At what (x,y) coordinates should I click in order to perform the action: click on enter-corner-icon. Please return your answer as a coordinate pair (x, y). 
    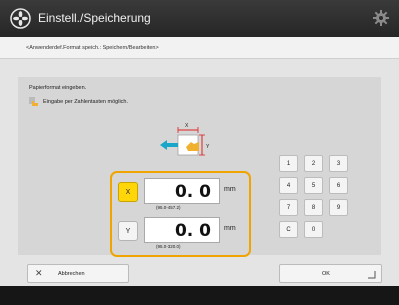
    Looking at the image, I should click on (372, 275).